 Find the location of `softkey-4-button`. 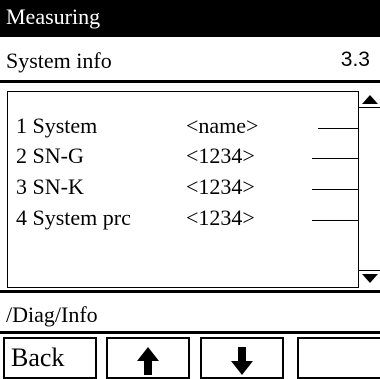

softkey-4-button is located at coordinates (338, 358).